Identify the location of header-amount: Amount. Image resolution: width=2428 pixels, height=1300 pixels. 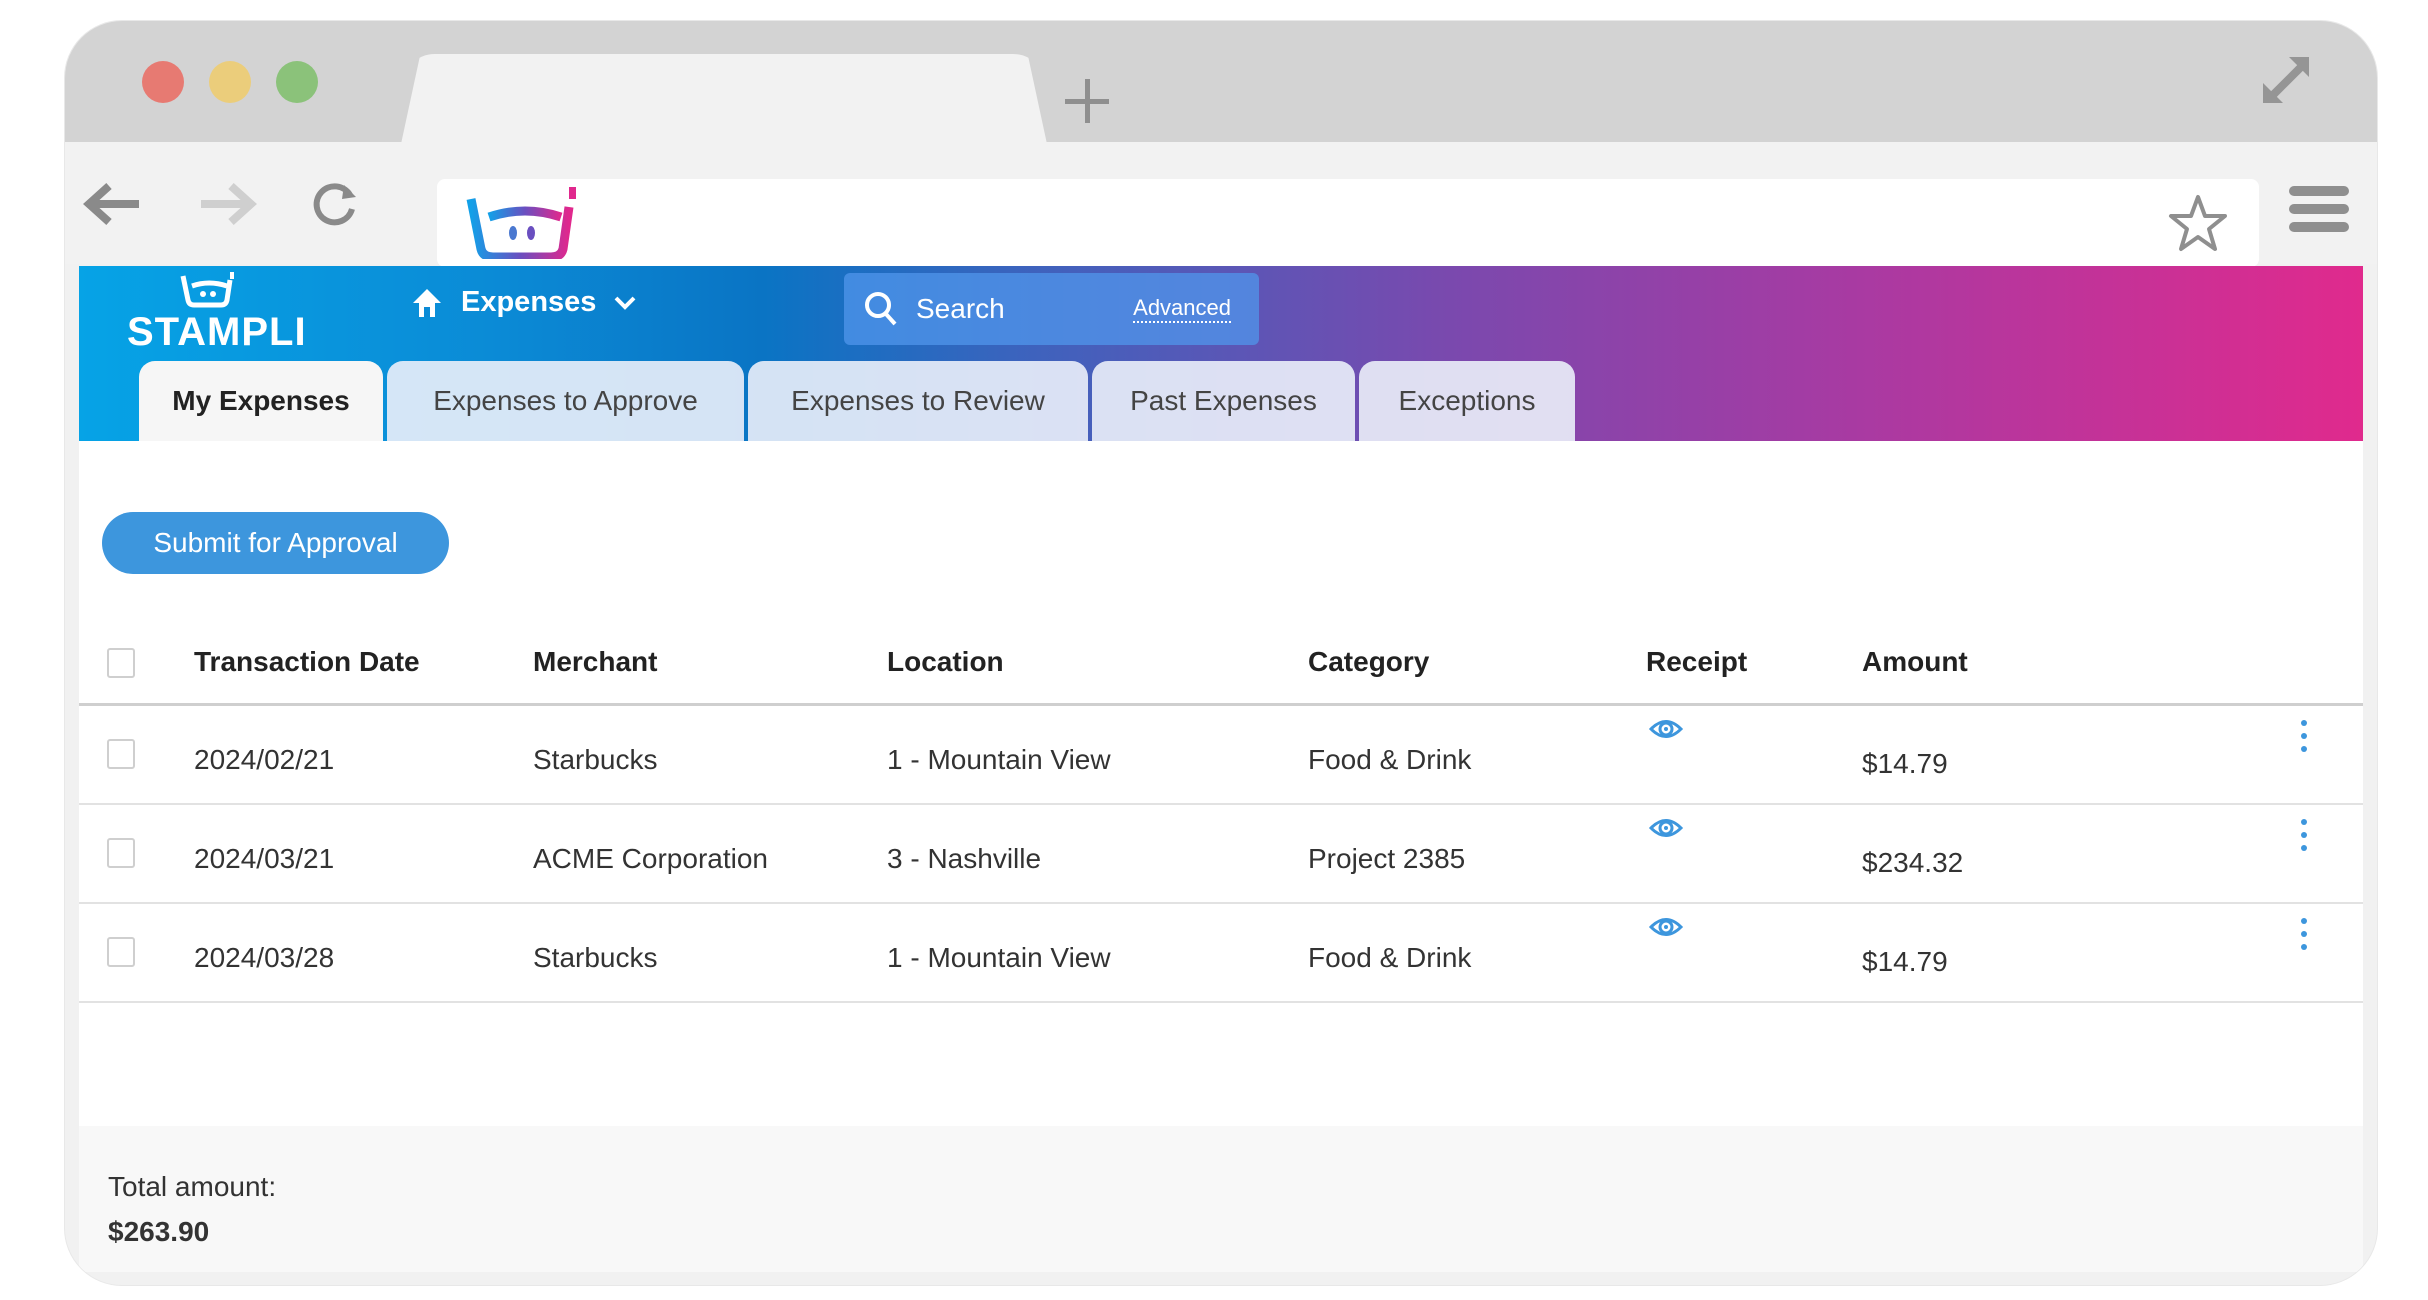
(1915, 662).